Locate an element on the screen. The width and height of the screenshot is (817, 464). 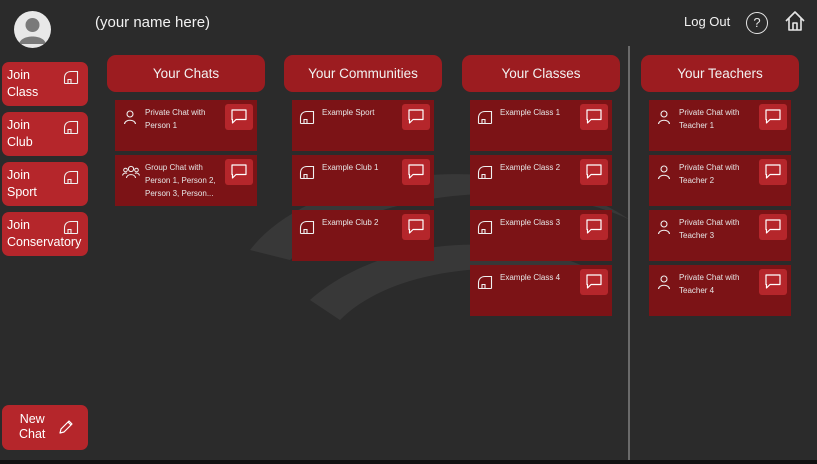
join-sport-label: Join Sport is located at coordinates (22, 183).